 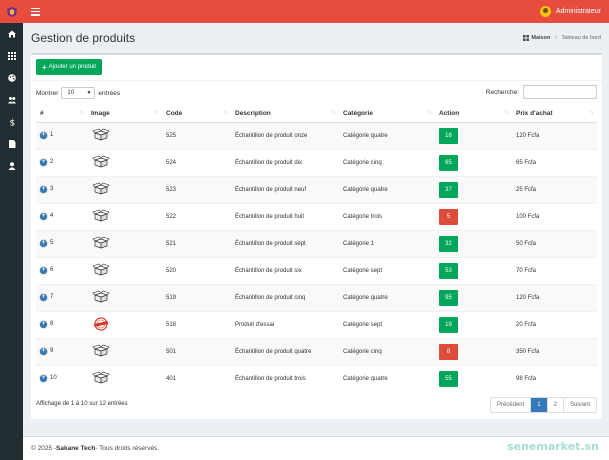 I want to click on breadcrumb-home: Maison, so click(x=536, y=38).